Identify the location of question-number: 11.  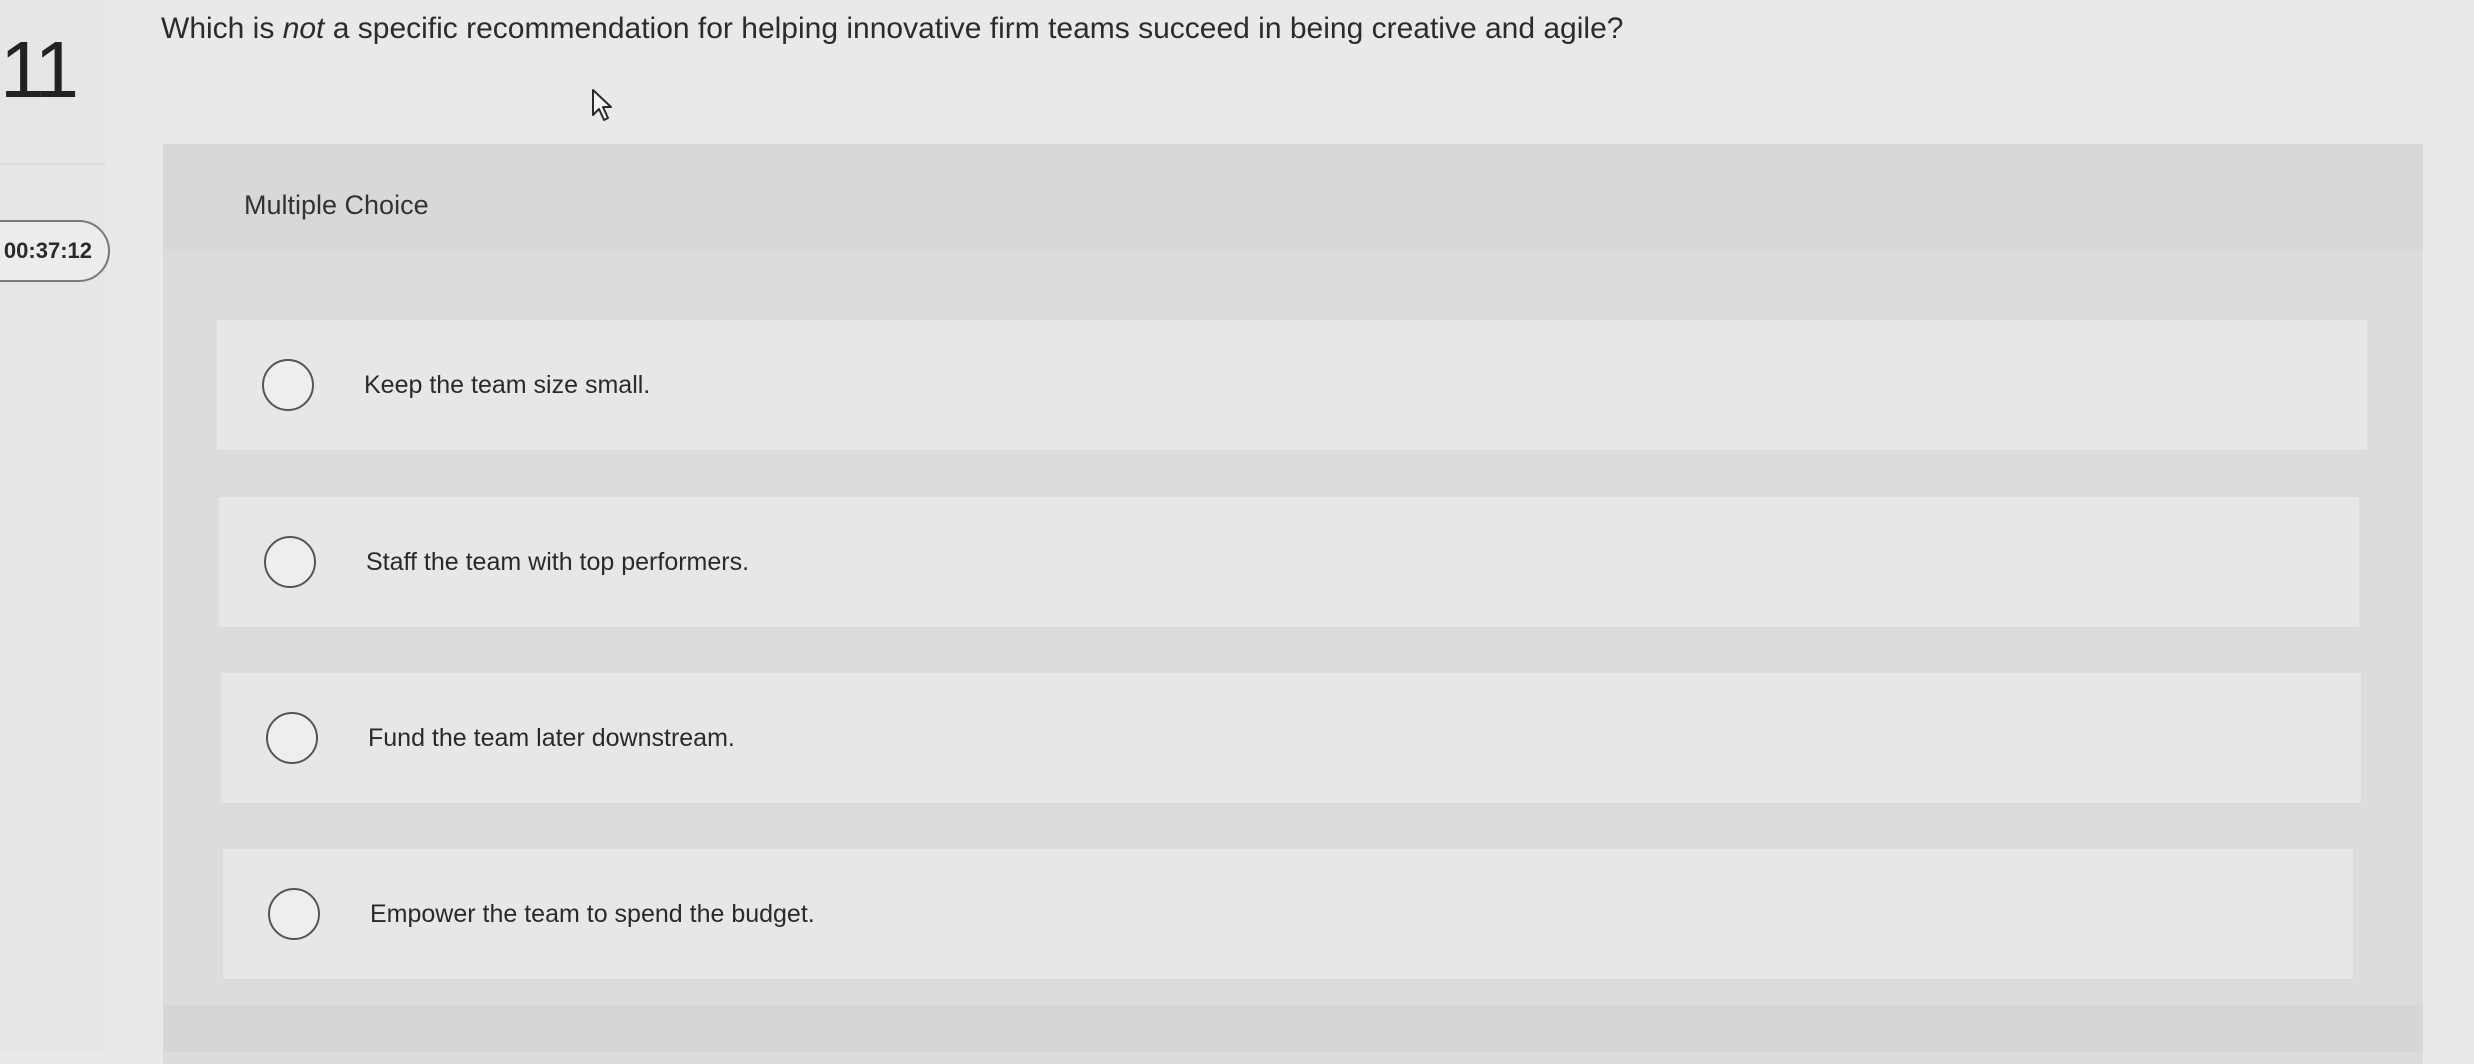
(39, 69).